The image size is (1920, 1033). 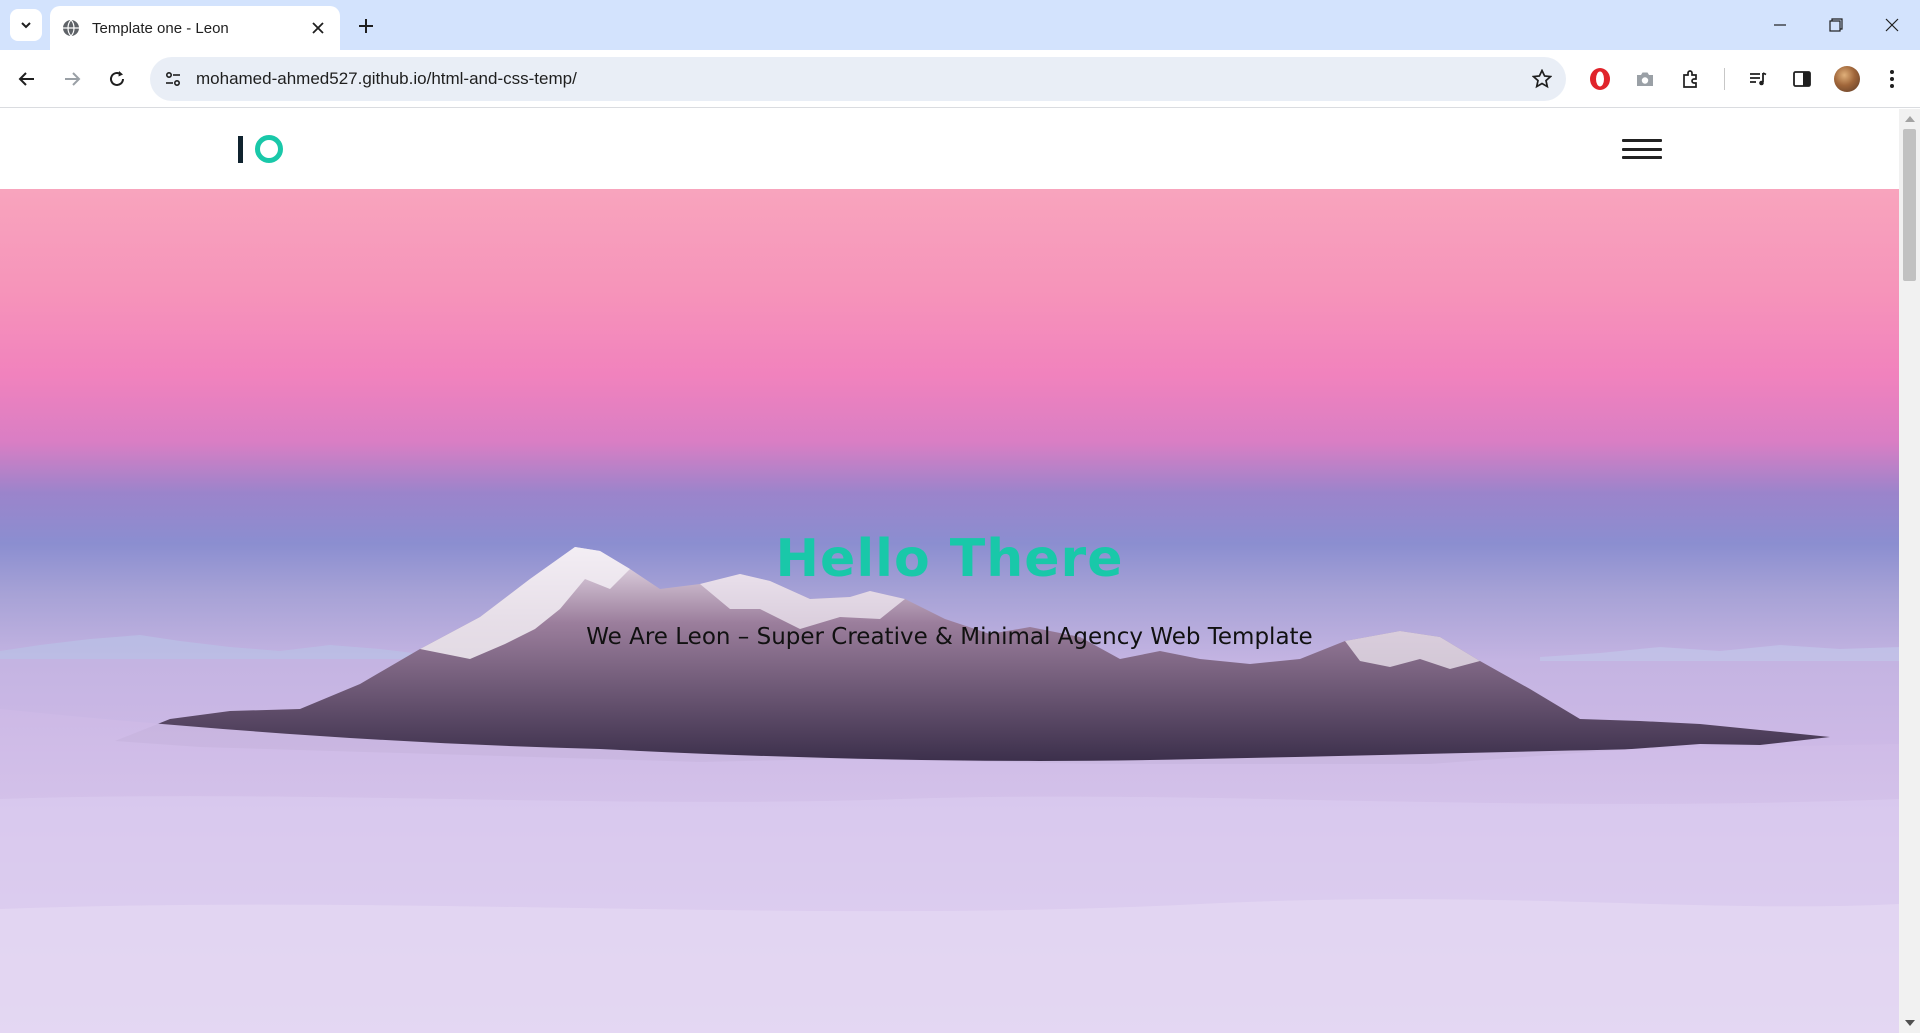 I want to click on caret-up-icon, so click(x=1909, y=119).